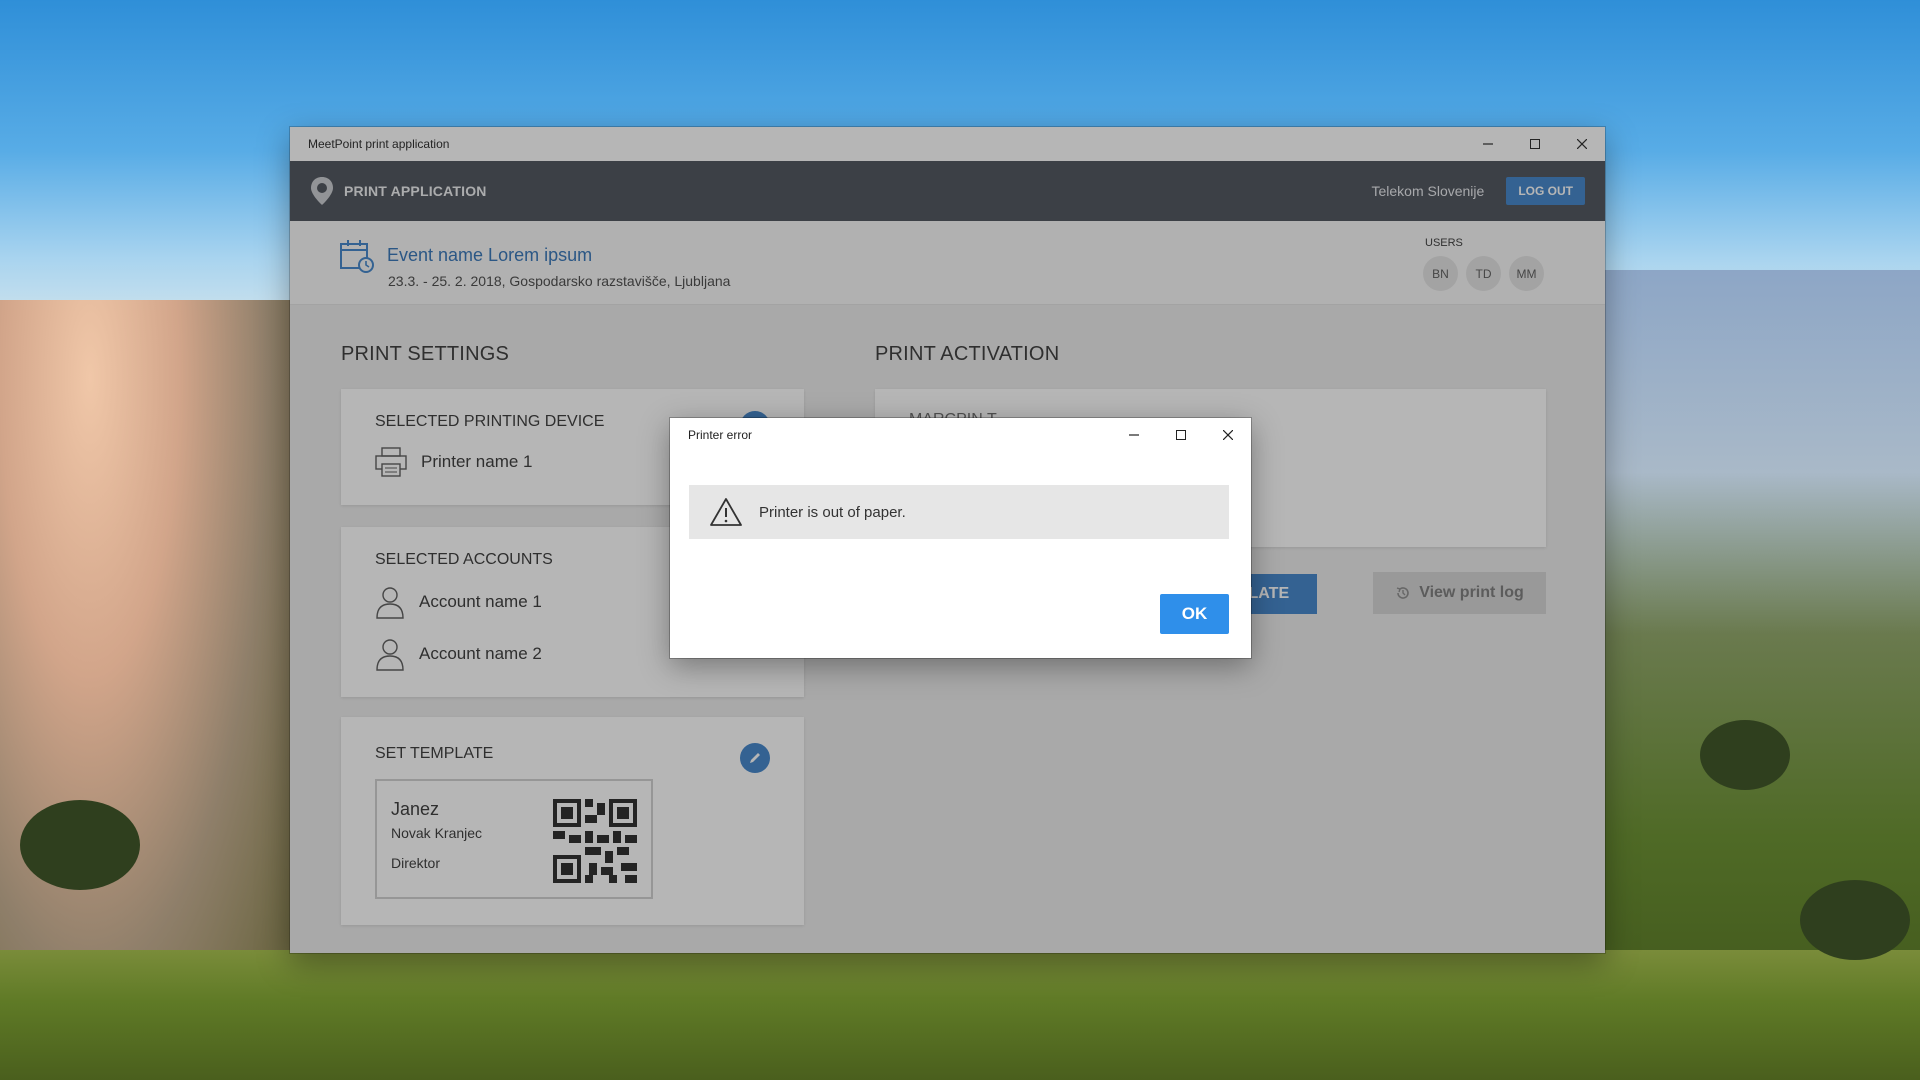 The image size is (1920, 1080). Describe the element at coordinates (1194, 614) in the screenshot. I see `ok-button: OK` at that location.